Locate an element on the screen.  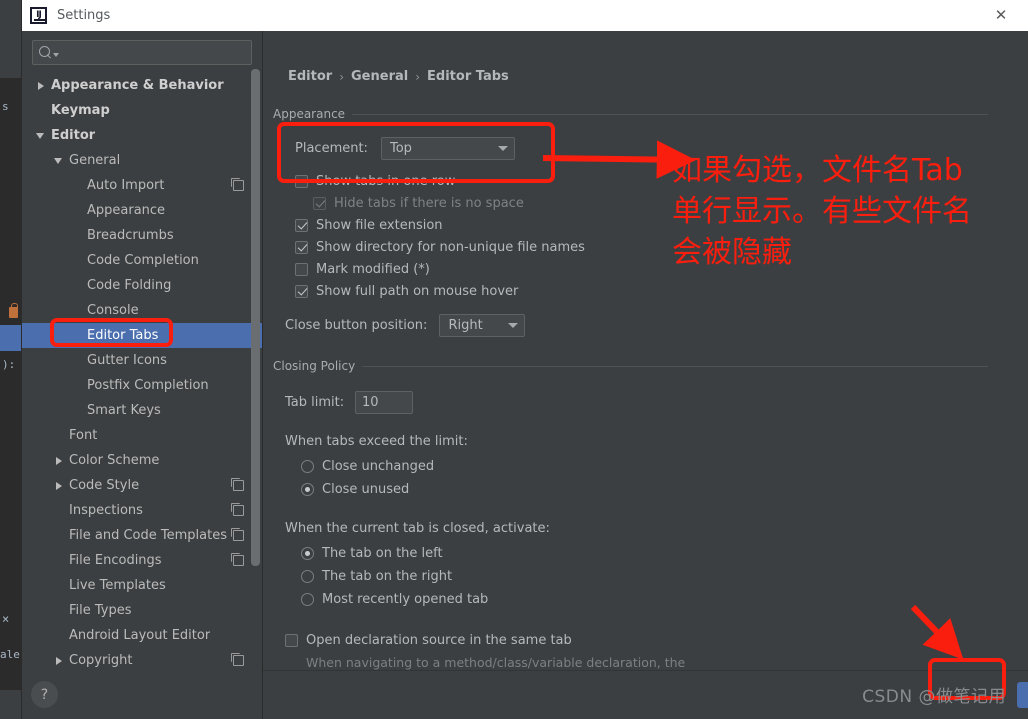
dialog-title: Settings is located at coordinates (84, 15).